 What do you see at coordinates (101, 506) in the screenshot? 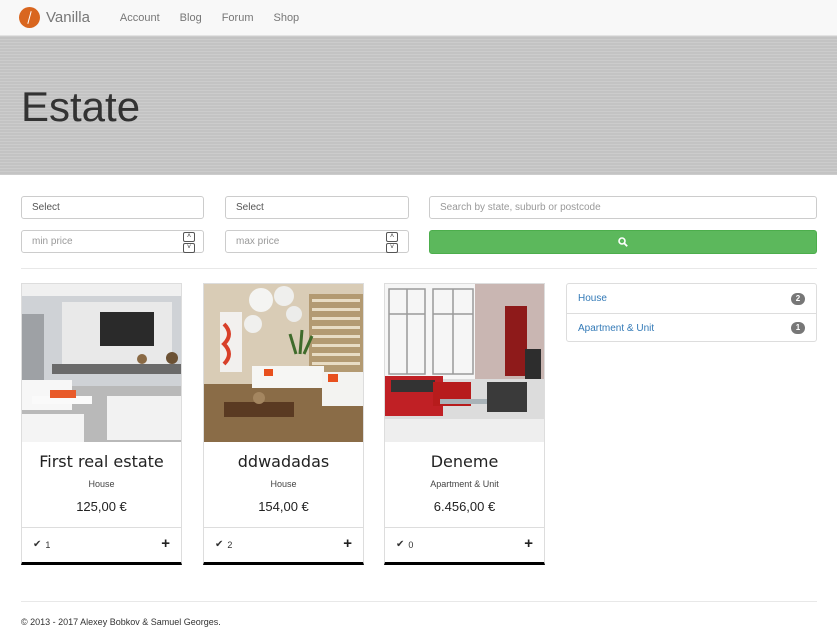
I see `listing-price: 125,00 €` at bounding box center [101, 506].